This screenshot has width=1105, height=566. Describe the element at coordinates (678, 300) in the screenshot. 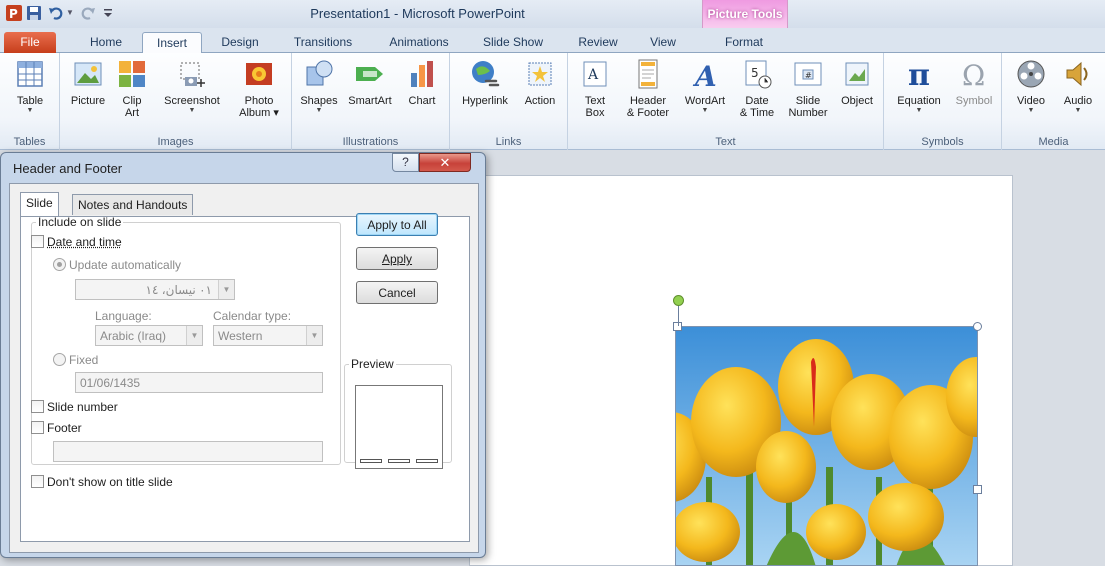

I see `rotation-handle` at that location.